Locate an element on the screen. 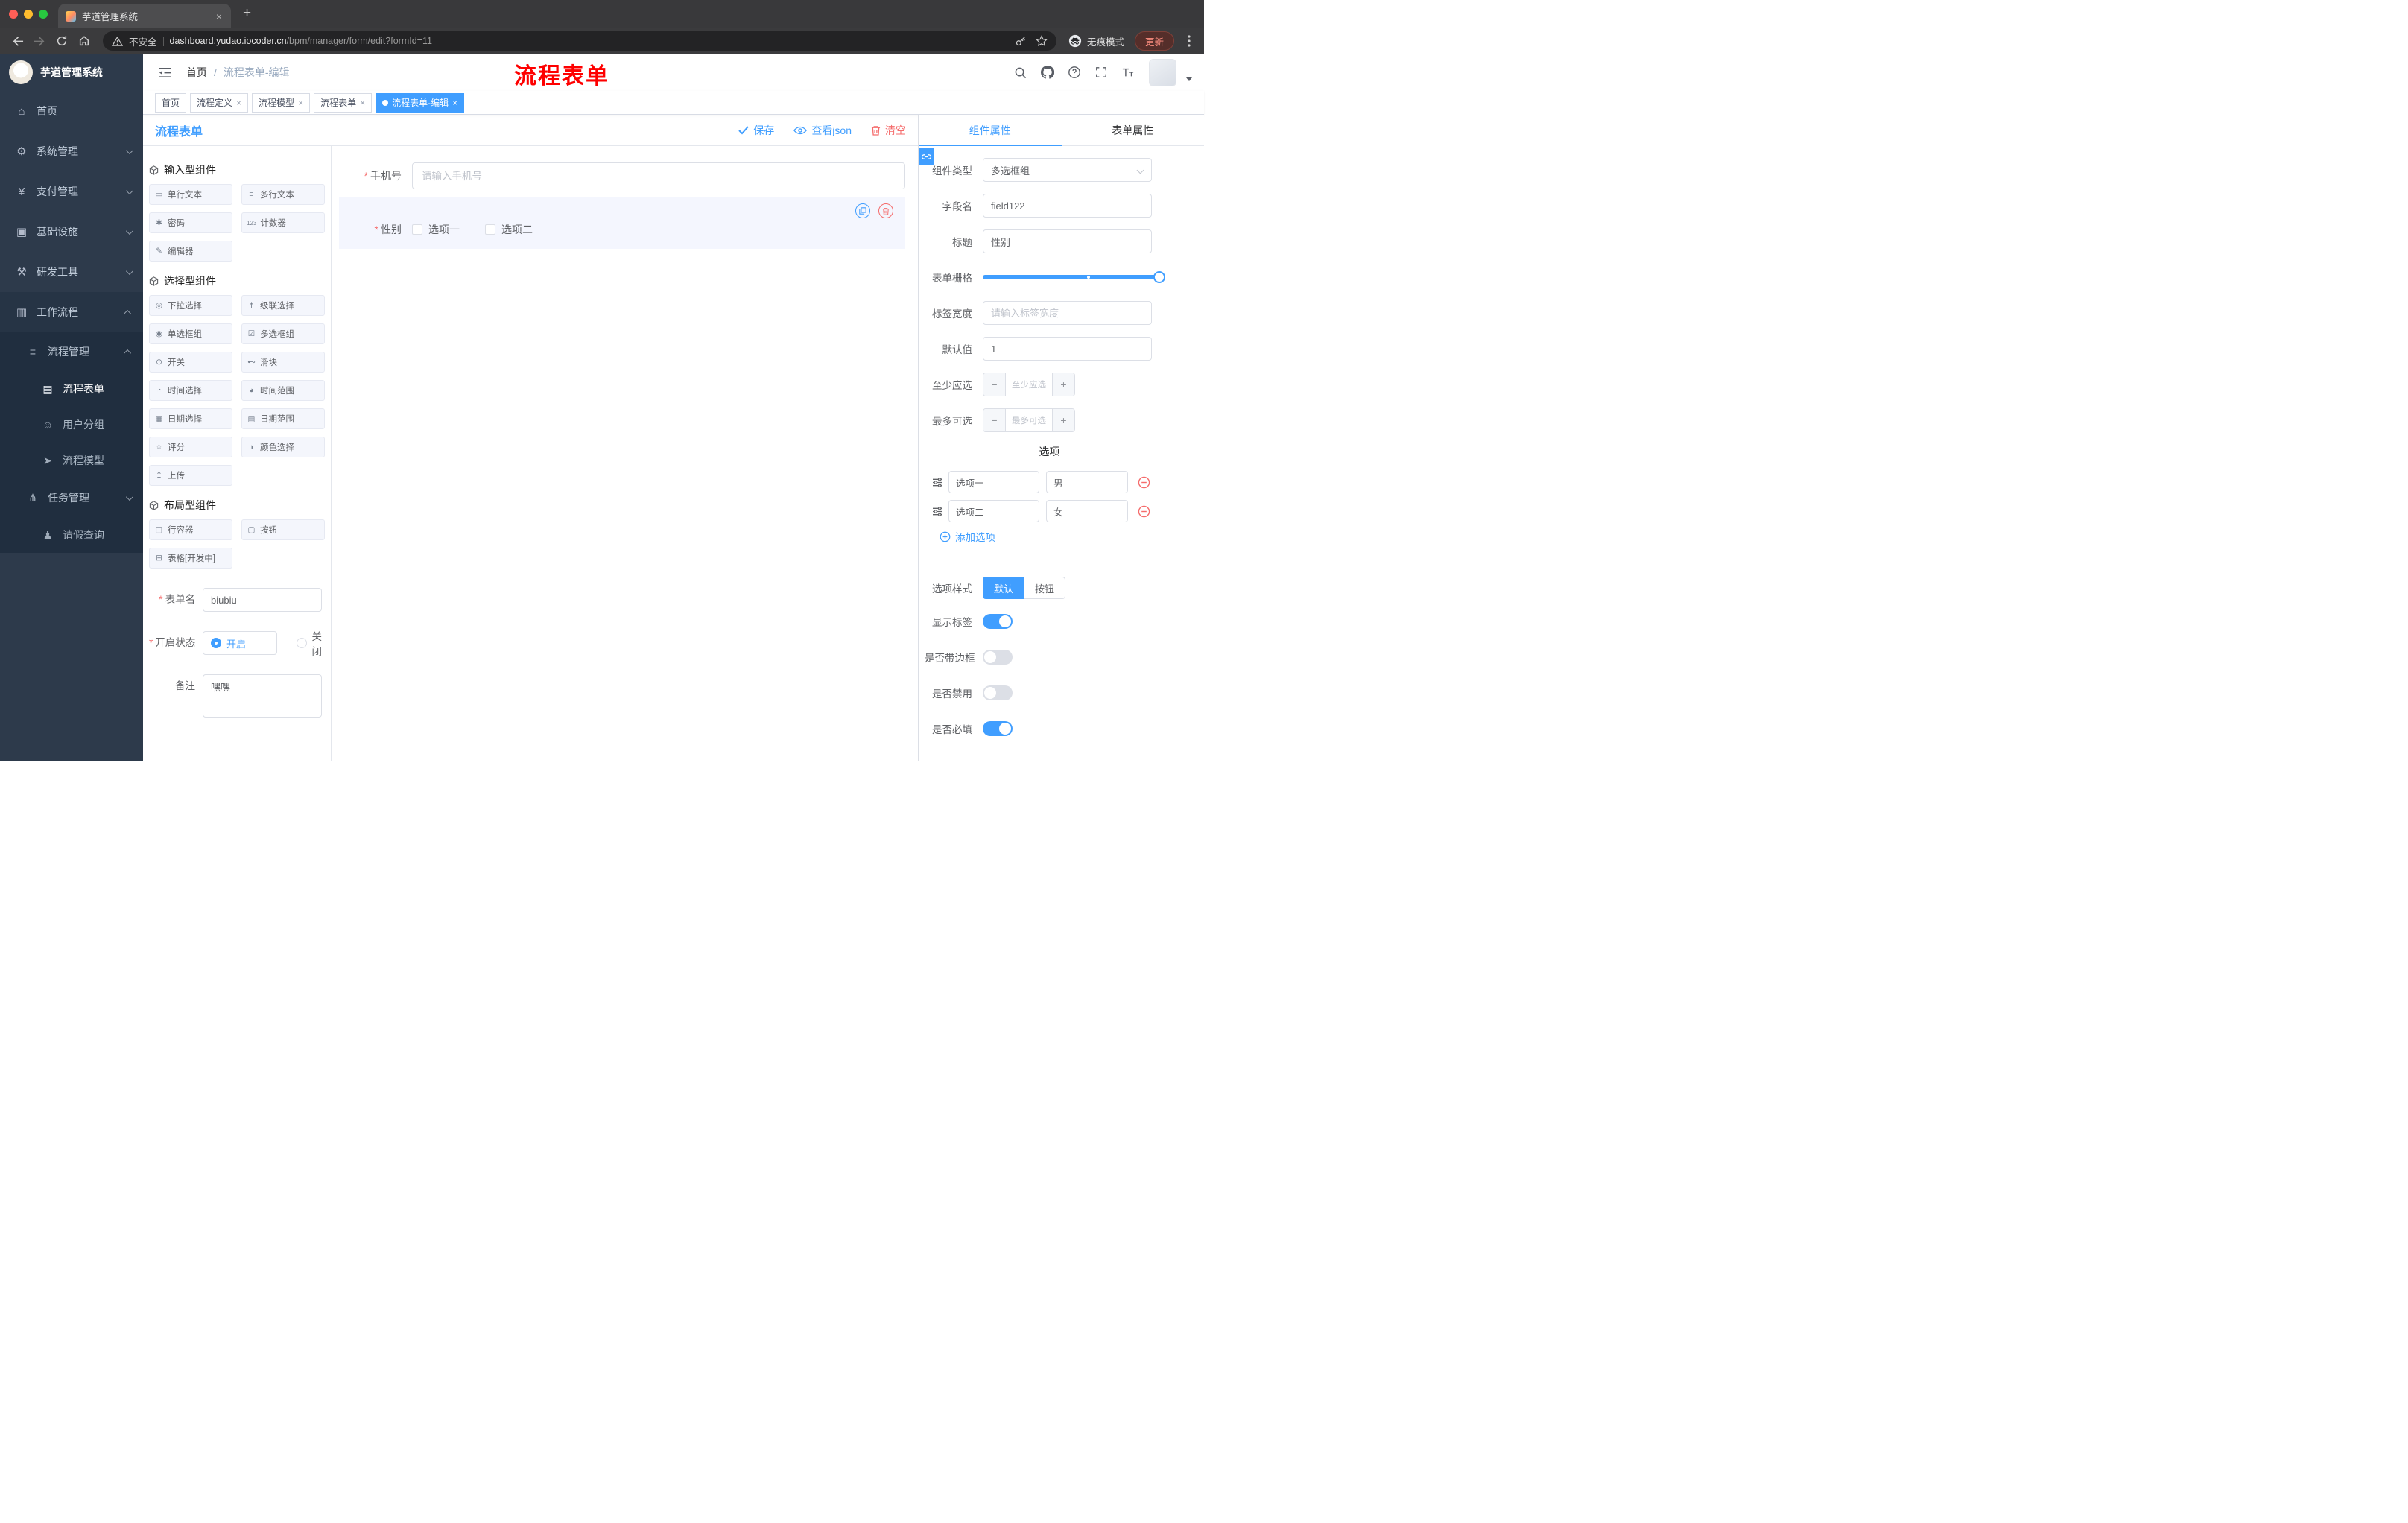  palette-item-counter: 123 计数器 is located at coordinates (283, 223).